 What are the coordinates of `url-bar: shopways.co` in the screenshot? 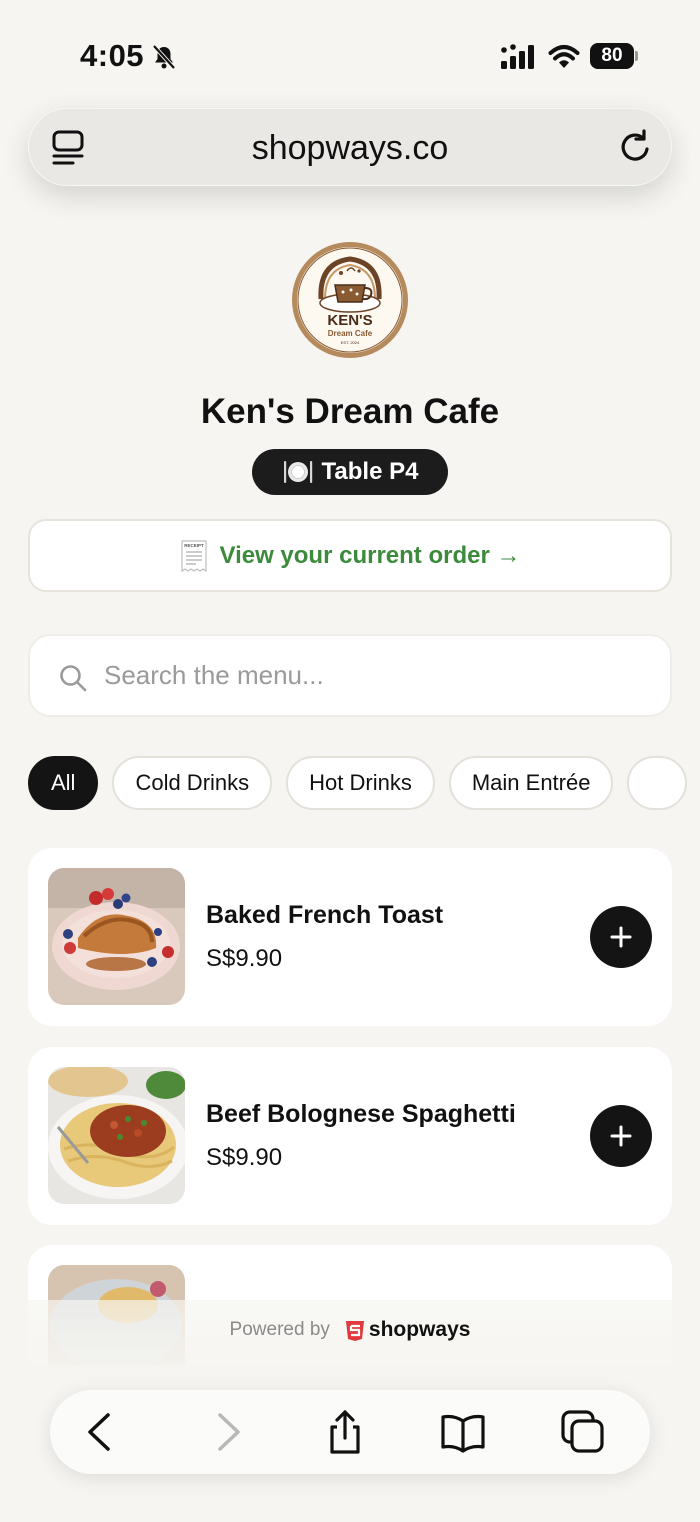 It's located at (350, 147).